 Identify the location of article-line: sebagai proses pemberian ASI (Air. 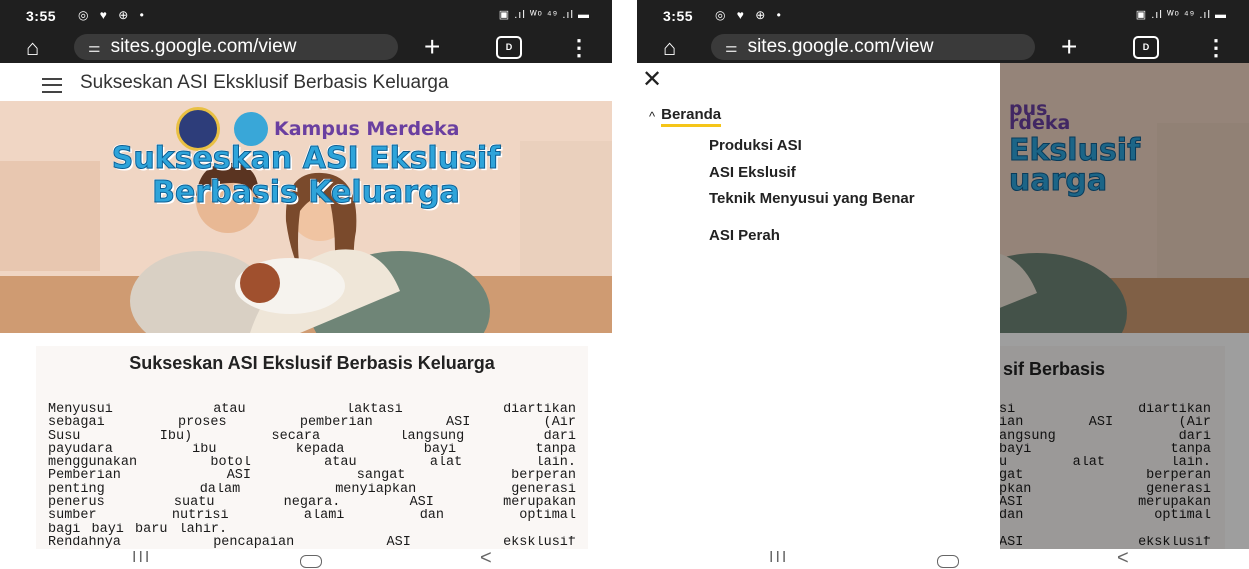
(312, 423).